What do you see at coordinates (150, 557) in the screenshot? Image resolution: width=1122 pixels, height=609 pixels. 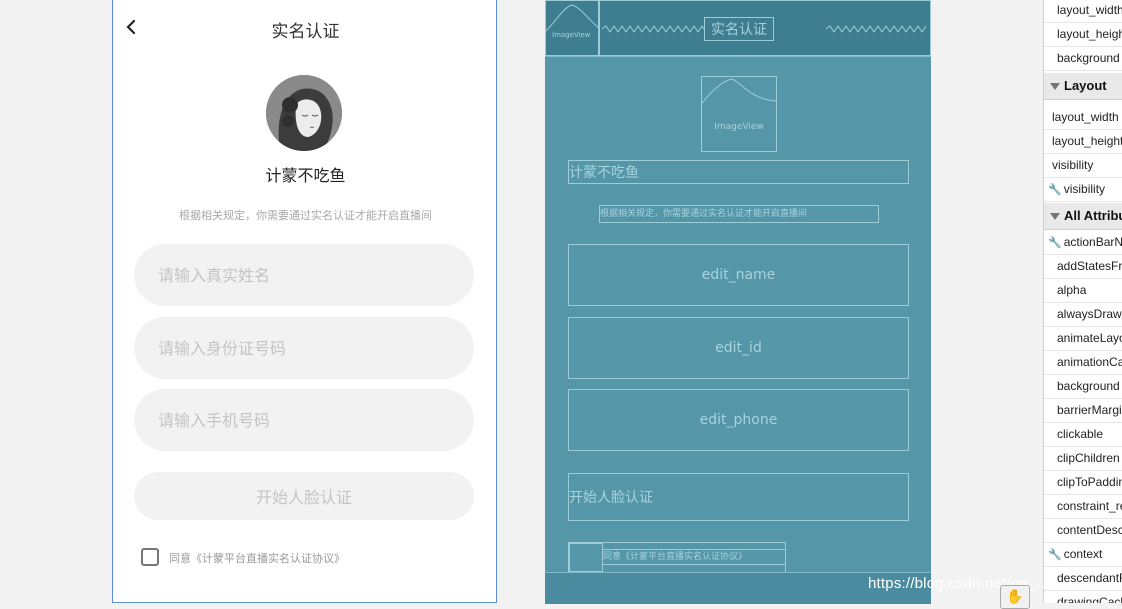 I see `agree-checkbox` at bounding box center [150, 557].